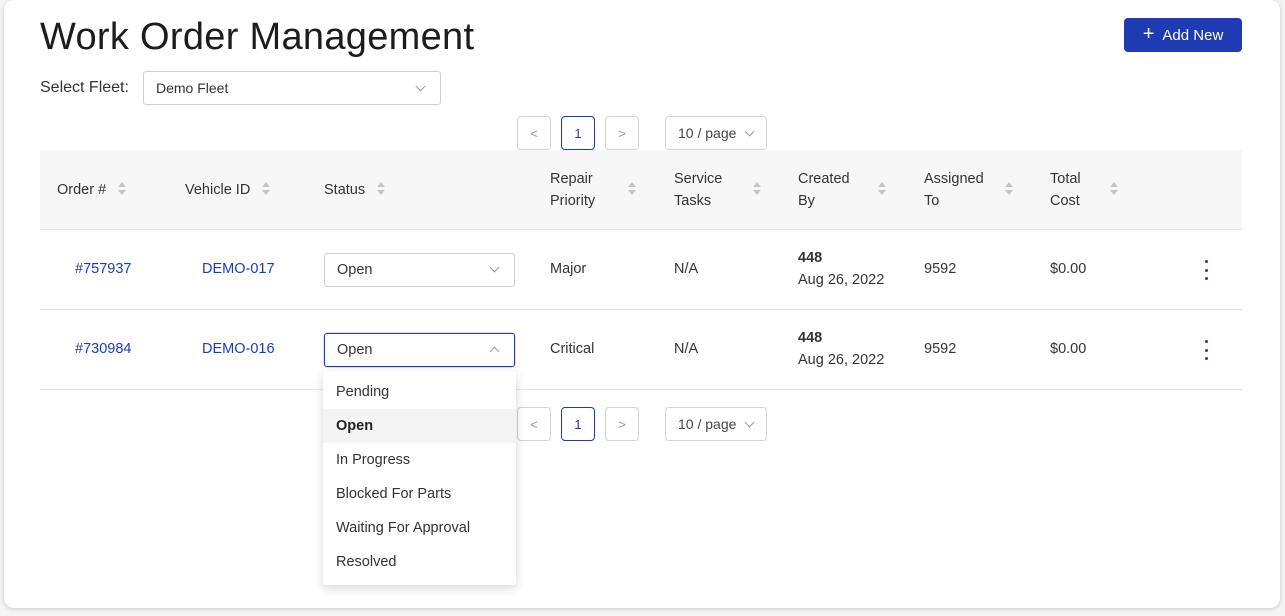  Describe the element at coordinates (824, 179) in the screenshot. I see `column-label: Created` at that location.